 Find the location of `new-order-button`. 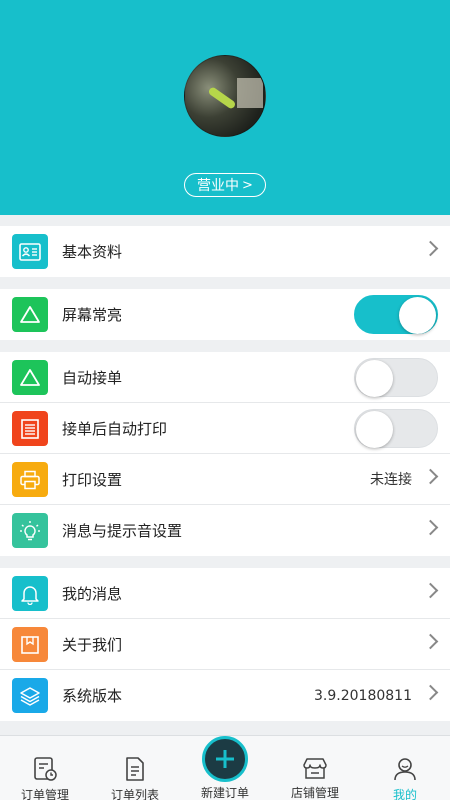

new-order-button is located at coordinates (225, 759).